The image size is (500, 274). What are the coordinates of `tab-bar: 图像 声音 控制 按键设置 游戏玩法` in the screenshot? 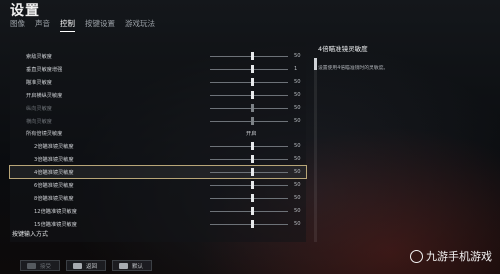 It's located at (82, 25).